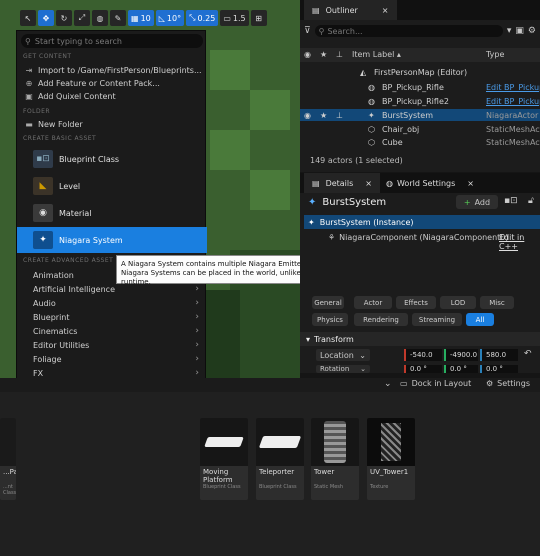 Image resolution: width=540 pixels, height=556 pixels. What do you see at coordinates (415, 101) in the screenshot?
I see `row-label: BP_Pickup_Rifle2` at bounding box center [415, 101].